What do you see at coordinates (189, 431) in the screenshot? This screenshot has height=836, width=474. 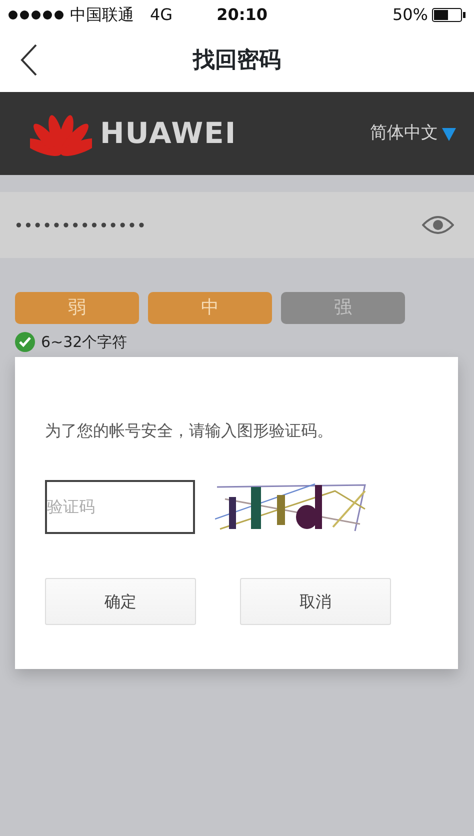 I see `dialog-message: 为了您的帐号安全，请输入图形验证码。` at bounding box center [189, 431].